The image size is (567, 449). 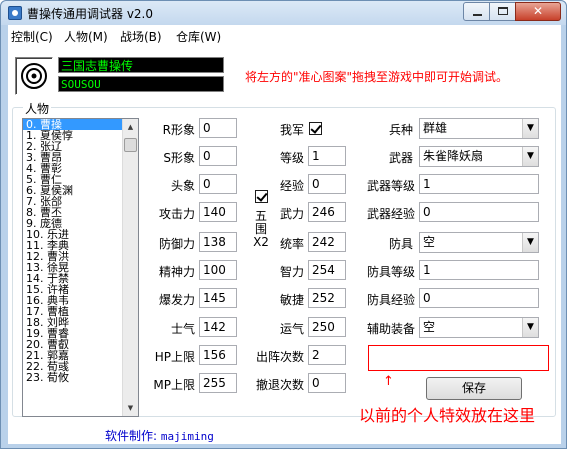 I want to click on stat-input: 140, so click(x=218, y=212).